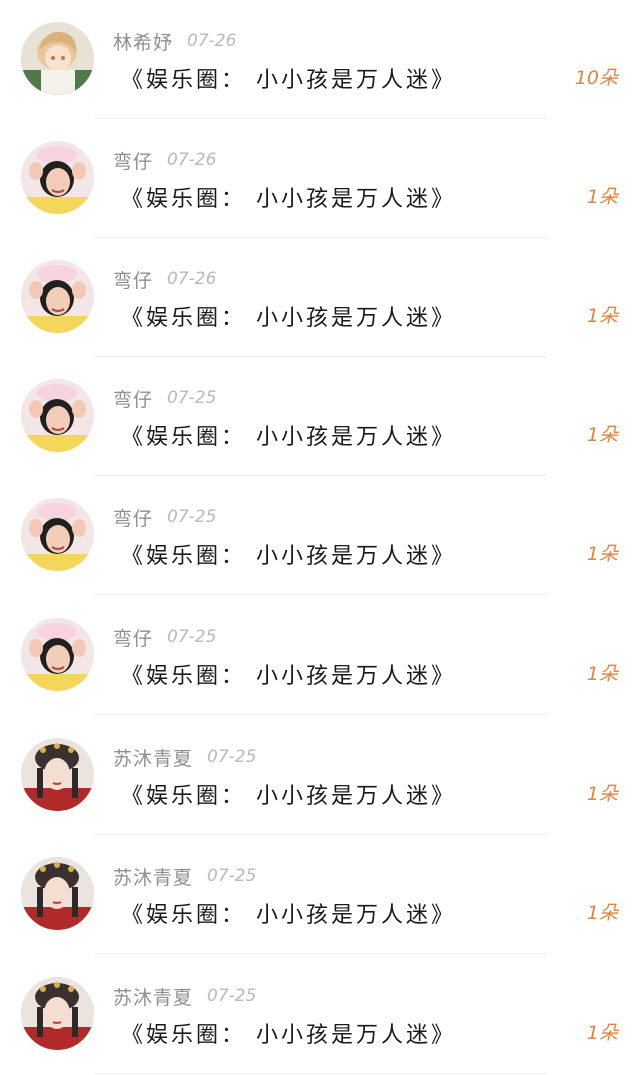  Describe the element at coordinates (174, 41) in the screenshot. I see `name-line: 林希妤 07-26` at that location.